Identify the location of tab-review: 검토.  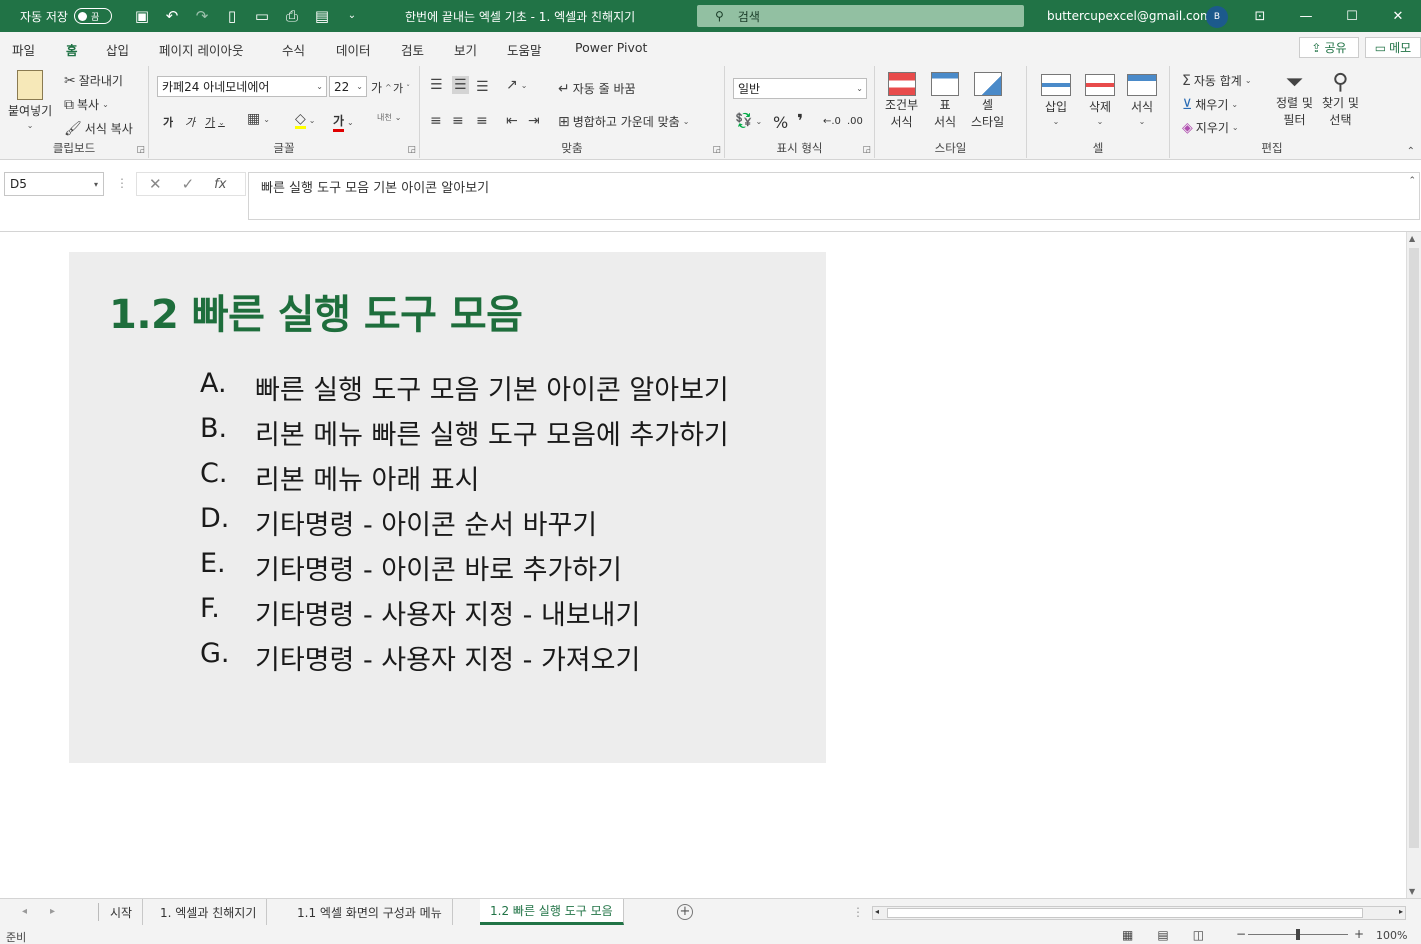
(412, 49).